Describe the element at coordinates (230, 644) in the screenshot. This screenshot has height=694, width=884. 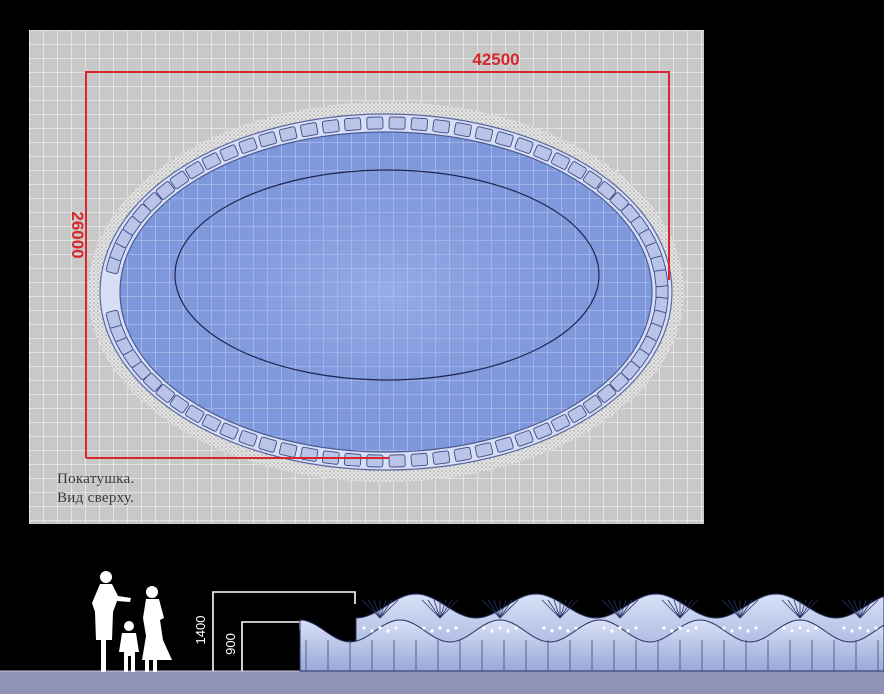
I see `height-low-label: 900` at that location.